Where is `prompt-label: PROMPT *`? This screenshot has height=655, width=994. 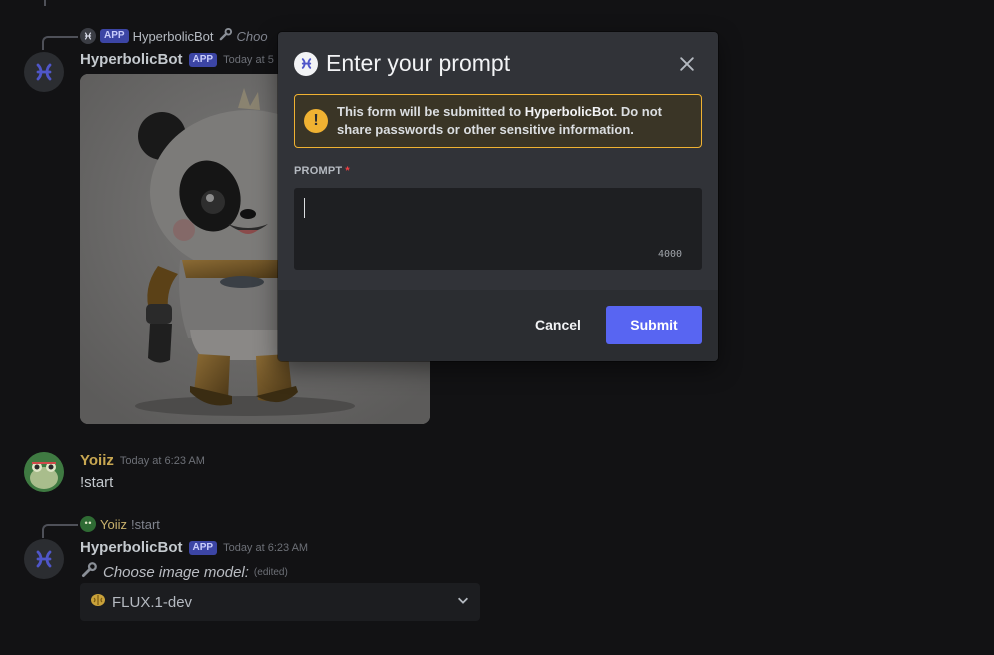 prompt-label: PROMPT * is located at coordinates (322, 171).